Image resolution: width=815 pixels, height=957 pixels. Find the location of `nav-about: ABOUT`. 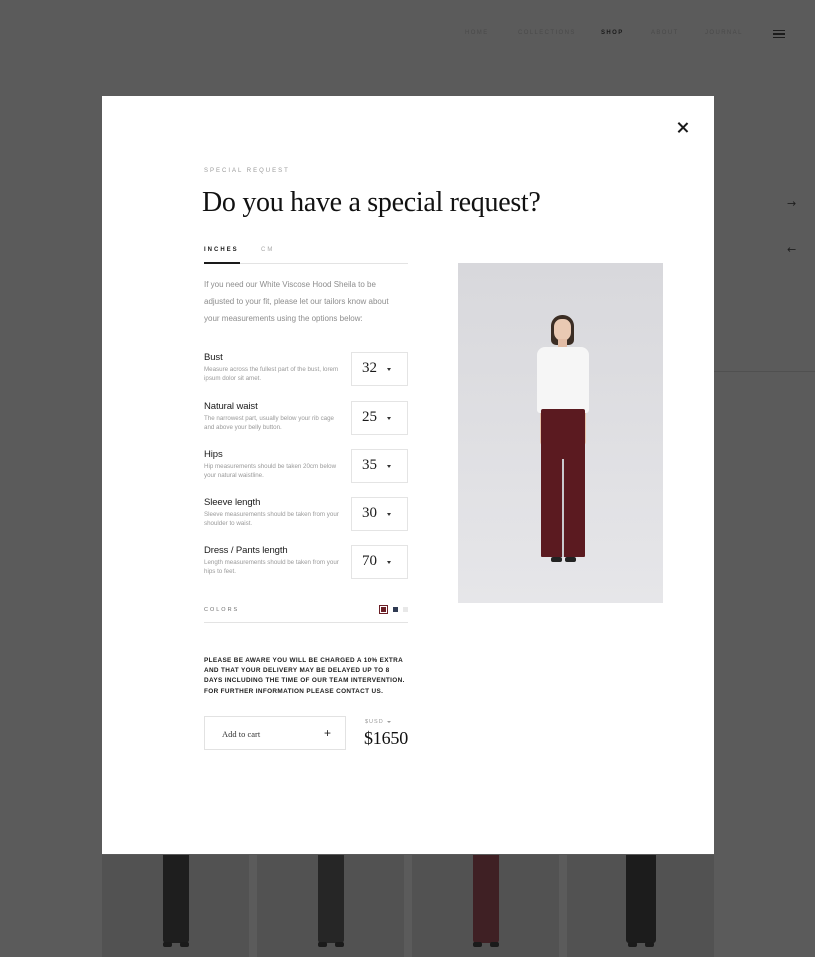

nav-about: ABOUT is located at coordinates (665, 33).